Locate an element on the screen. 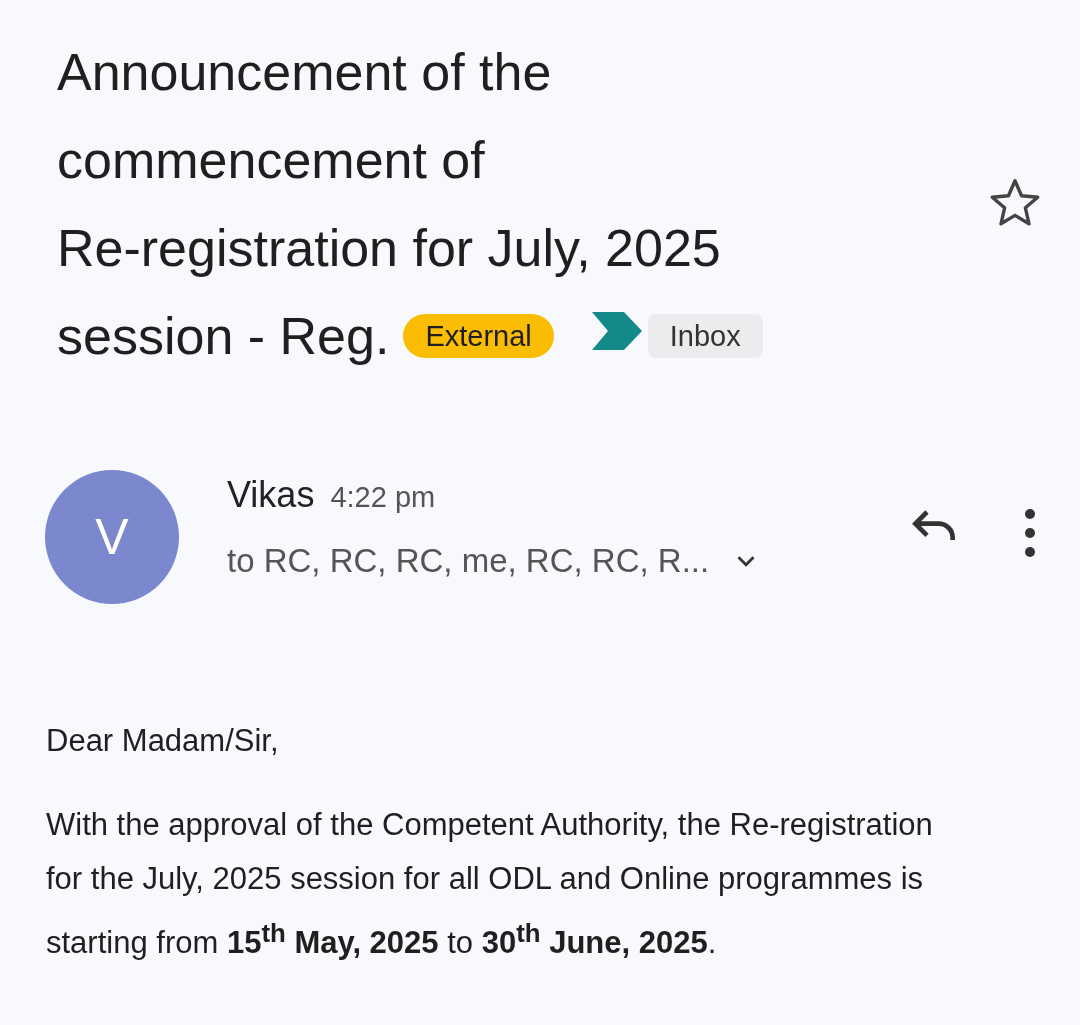 The image size is (1080, 1025). body-paragraph: Dear Madam/Sir, is located at coordinates (163, 741).